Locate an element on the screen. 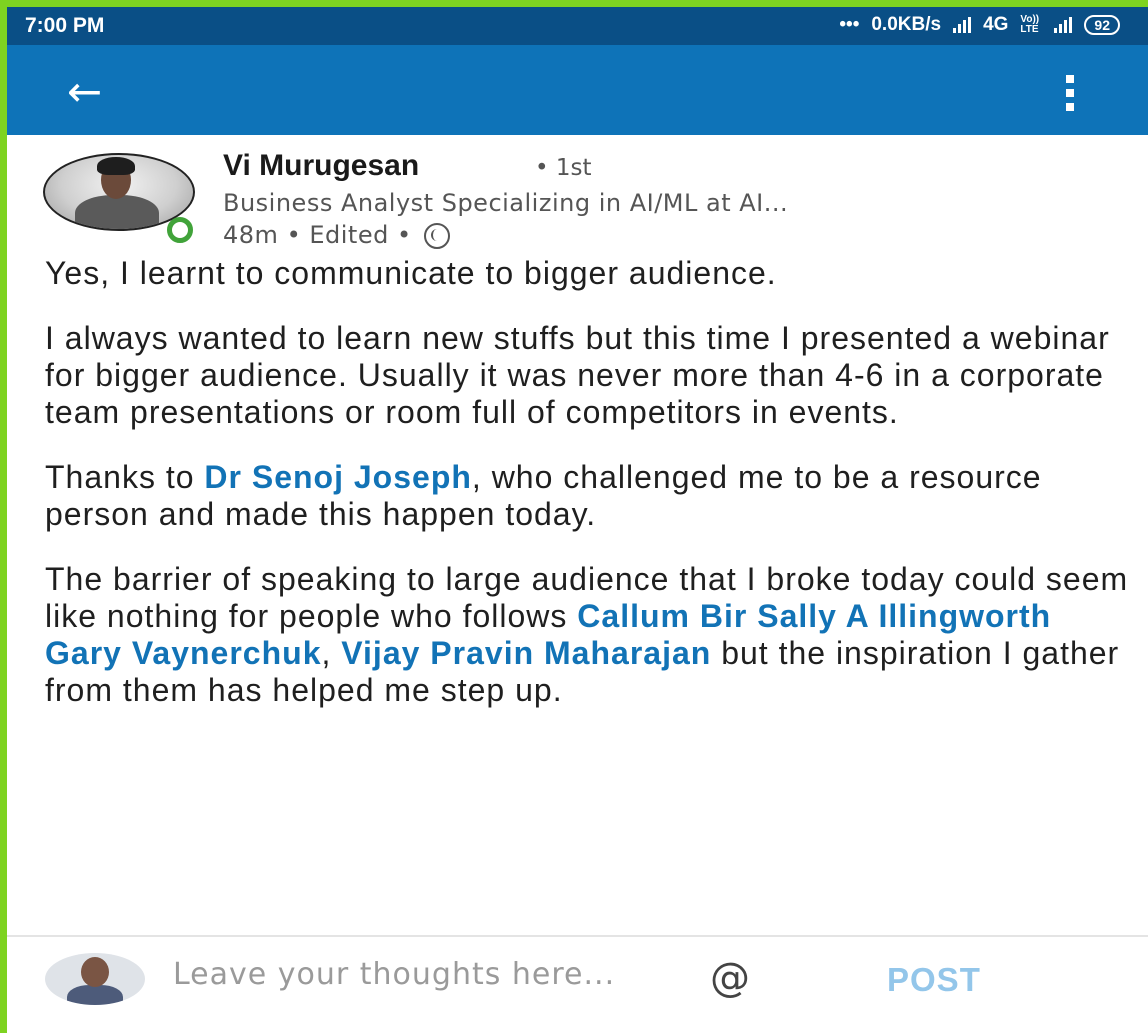 The image size is (1148, 1033). network-speed: 0.0KB/s is located at coordinates (906, 24).